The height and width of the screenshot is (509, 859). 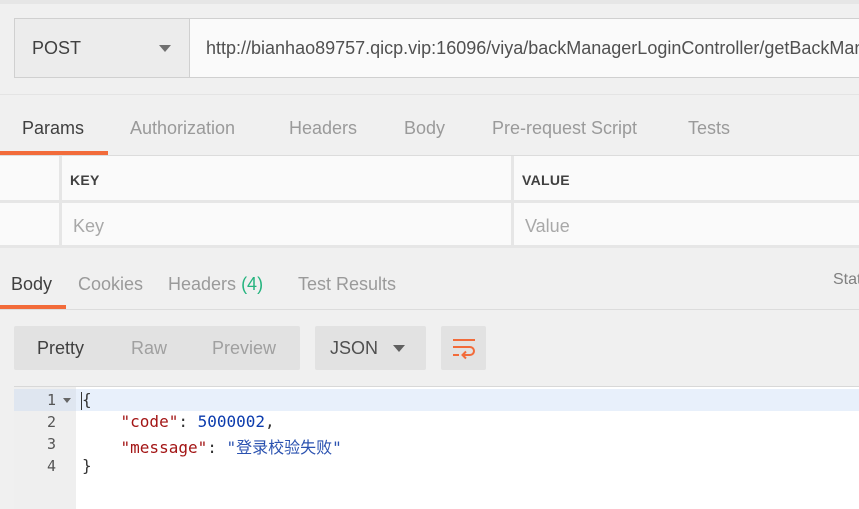 What do you see at coordinates (547, 226) in the screenshot?
I see `value-placeholder: Value` at bounding box center [547, 226].